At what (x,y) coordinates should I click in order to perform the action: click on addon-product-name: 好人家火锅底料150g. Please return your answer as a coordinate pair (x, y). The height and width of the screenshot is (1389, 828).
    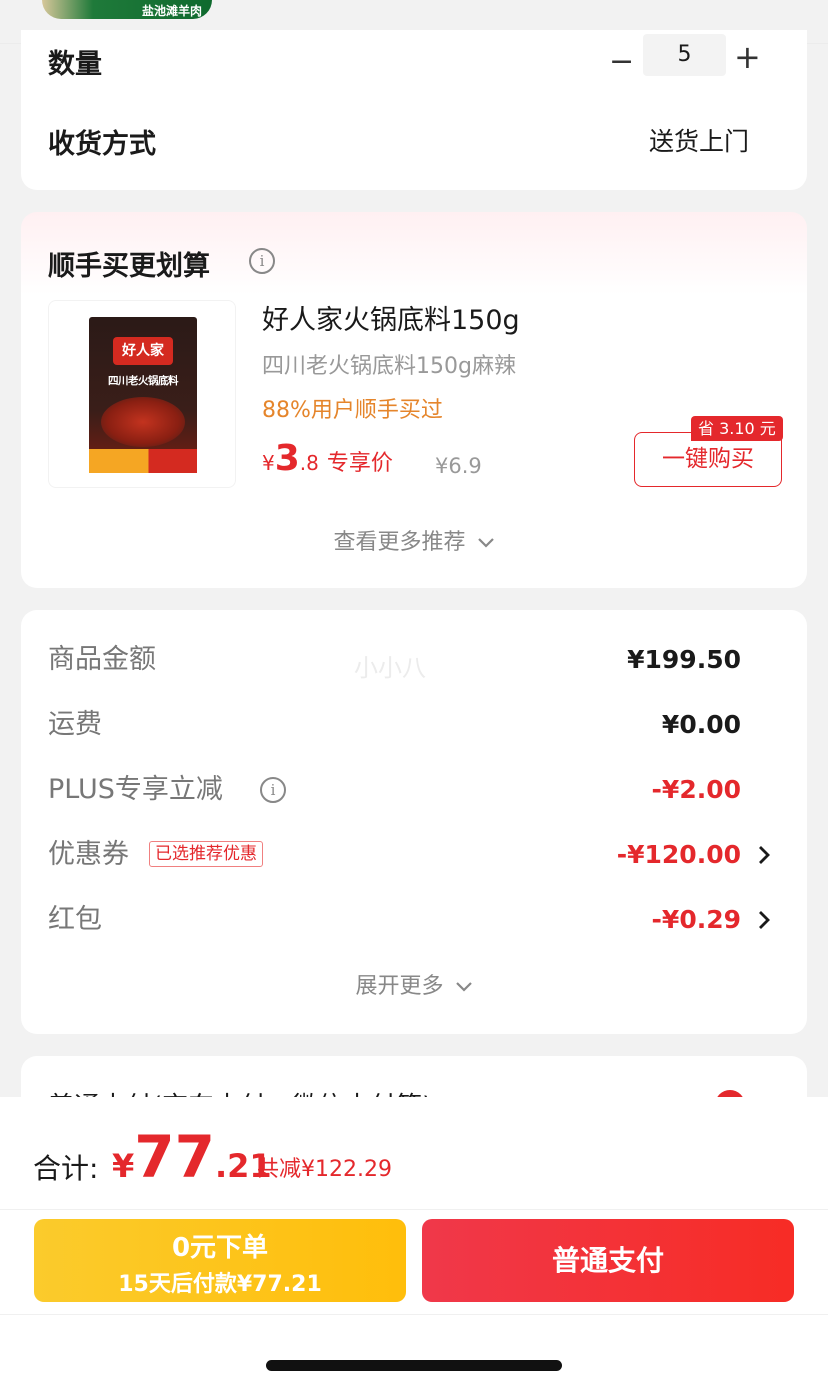
    Looking at the image, I should click on (391, 317).